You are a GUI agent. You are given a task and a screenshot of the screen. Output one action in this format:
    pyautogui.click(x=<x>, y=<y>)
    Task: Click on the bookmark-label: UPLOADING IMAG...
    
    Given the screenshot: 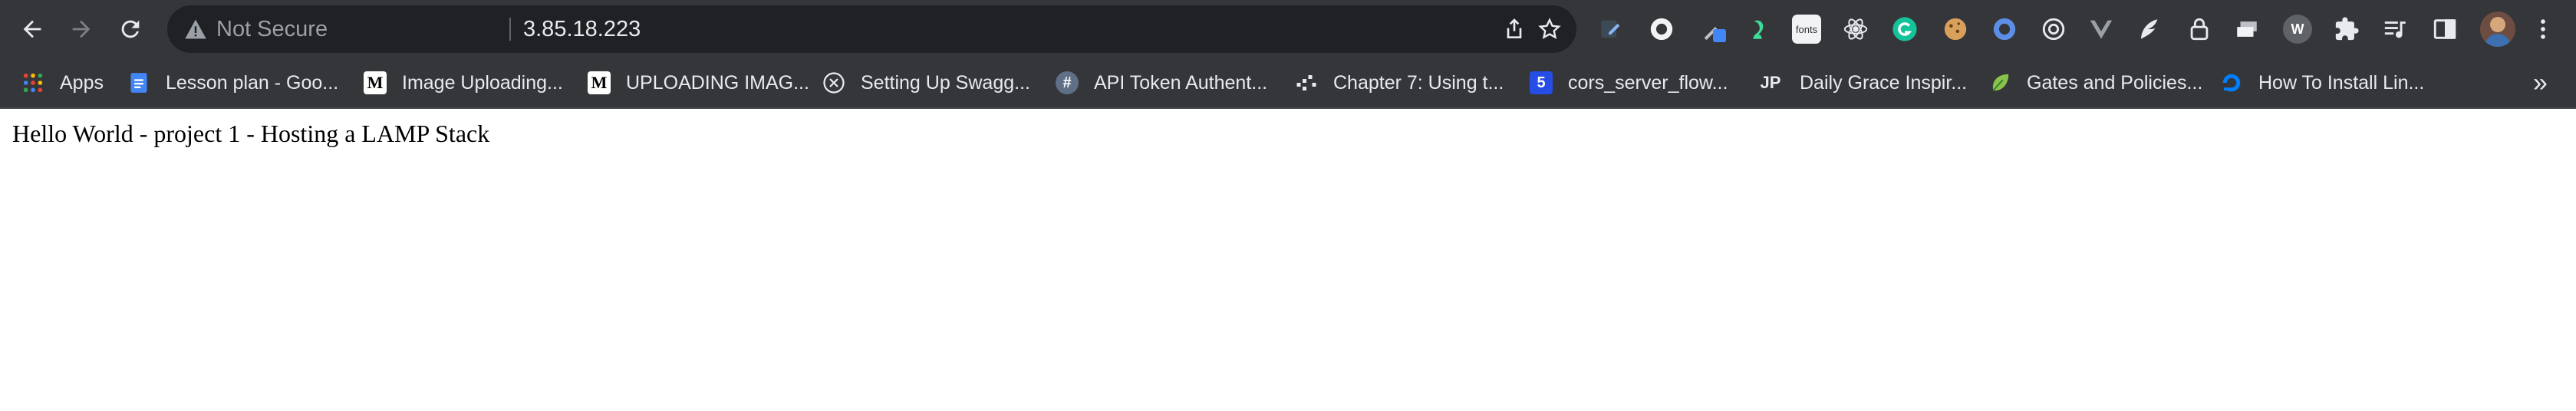 What is the action you would take?
    pyautogui.click(x=717, y=82)
    